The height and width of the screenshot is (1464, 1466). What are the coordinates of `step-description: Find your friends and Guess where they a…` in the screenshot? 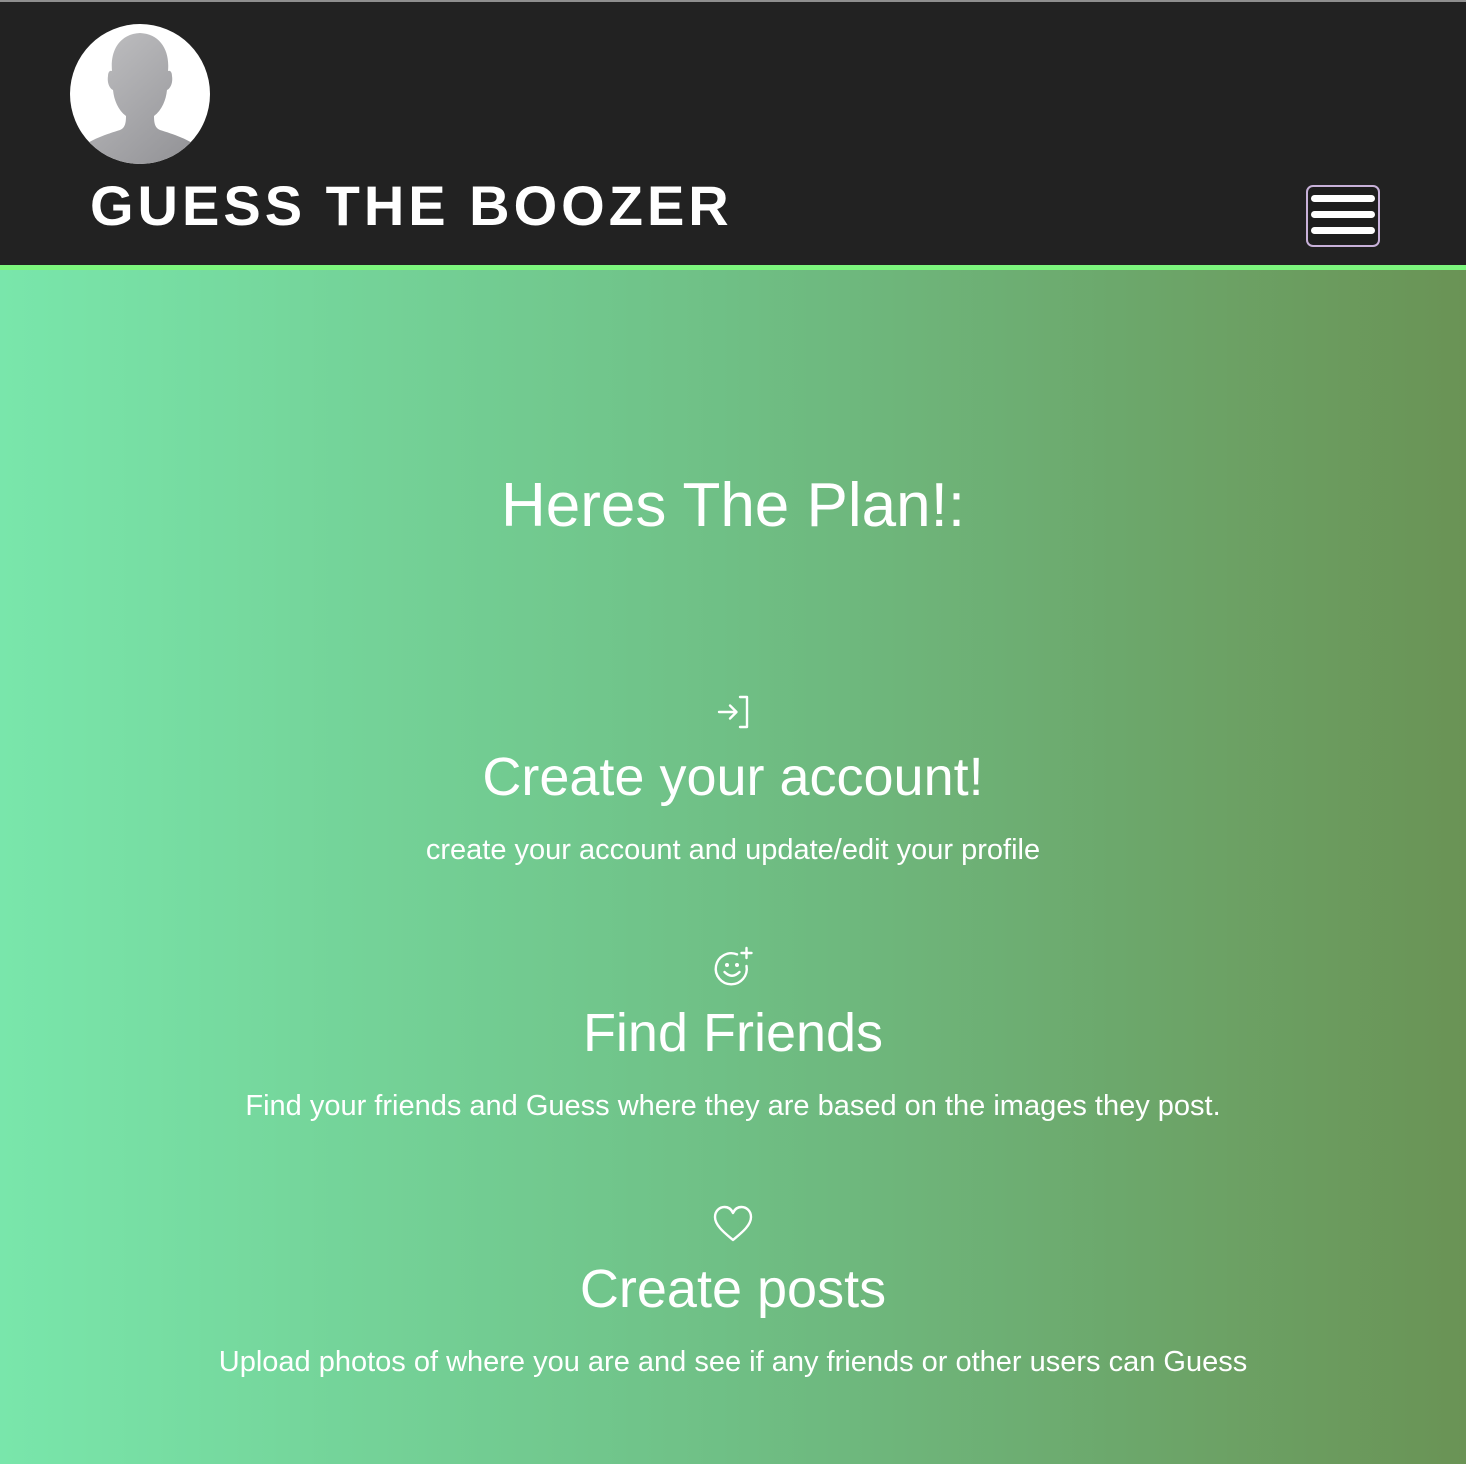 It's located at (733, 1106).